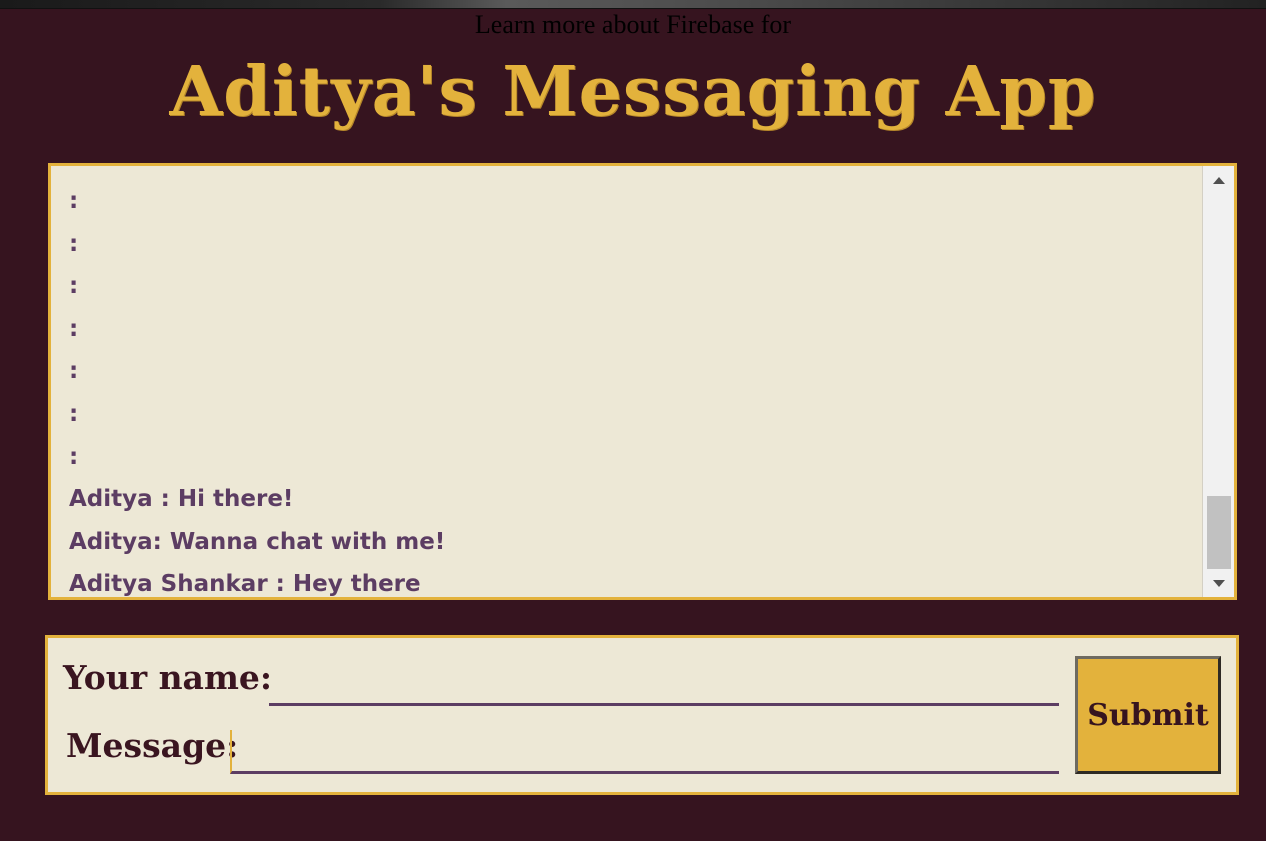 The height and width of the screenshot is (841, 1266). I want to click on message-input, so click(644, 752).